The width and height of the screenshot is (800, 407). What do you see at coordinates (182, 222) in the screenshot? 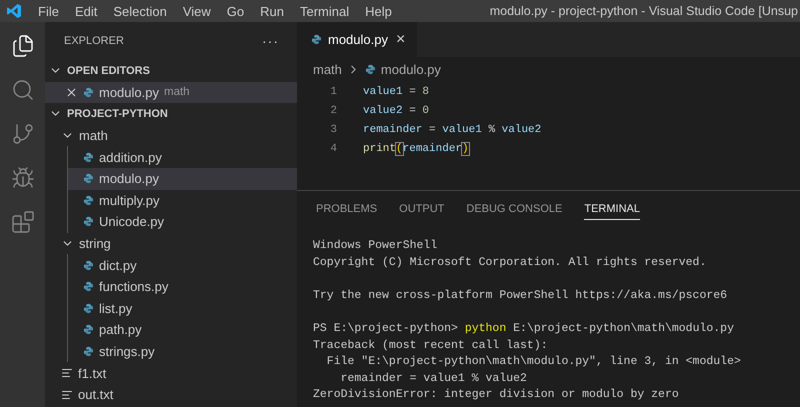
I see `tree-row: Unicode.py` at bounding box center [182, 222].